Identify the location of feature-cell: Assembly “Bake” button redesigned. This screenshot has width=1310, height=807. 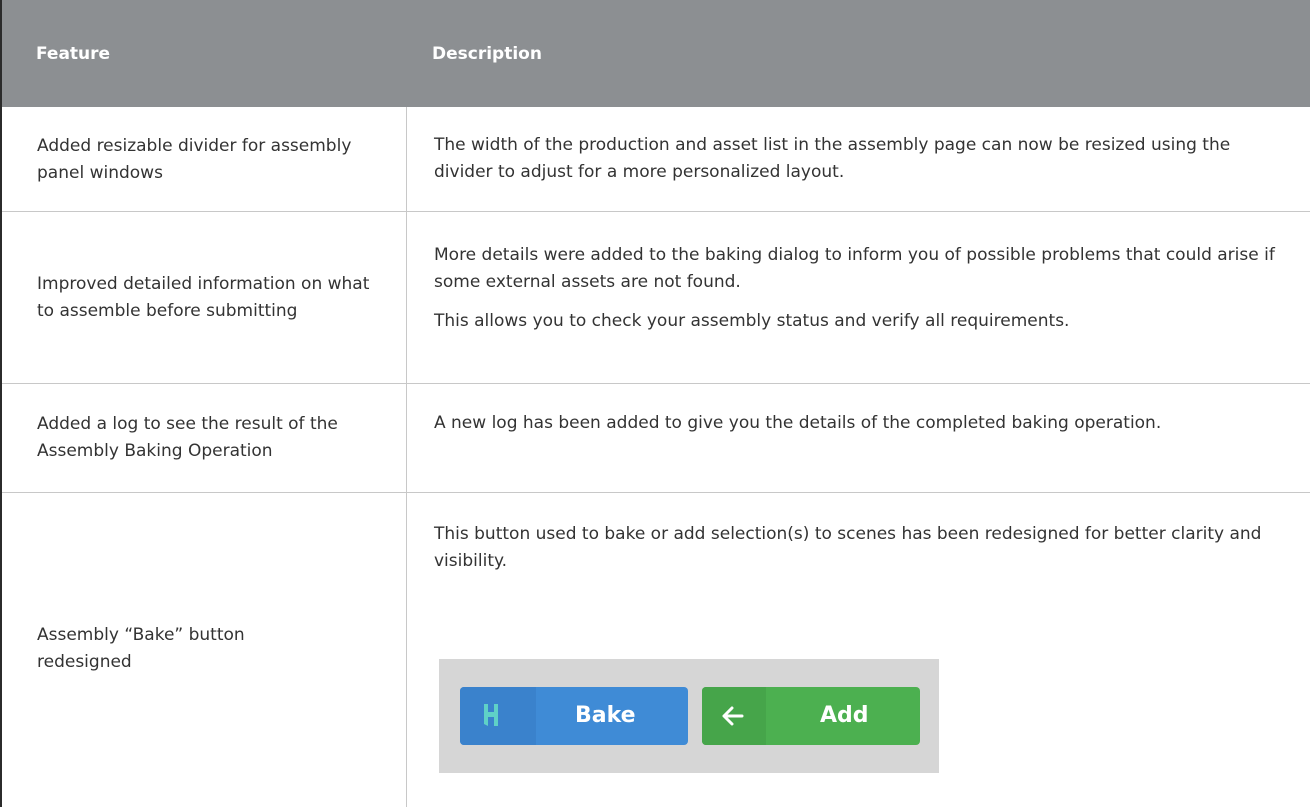
(141, 648).